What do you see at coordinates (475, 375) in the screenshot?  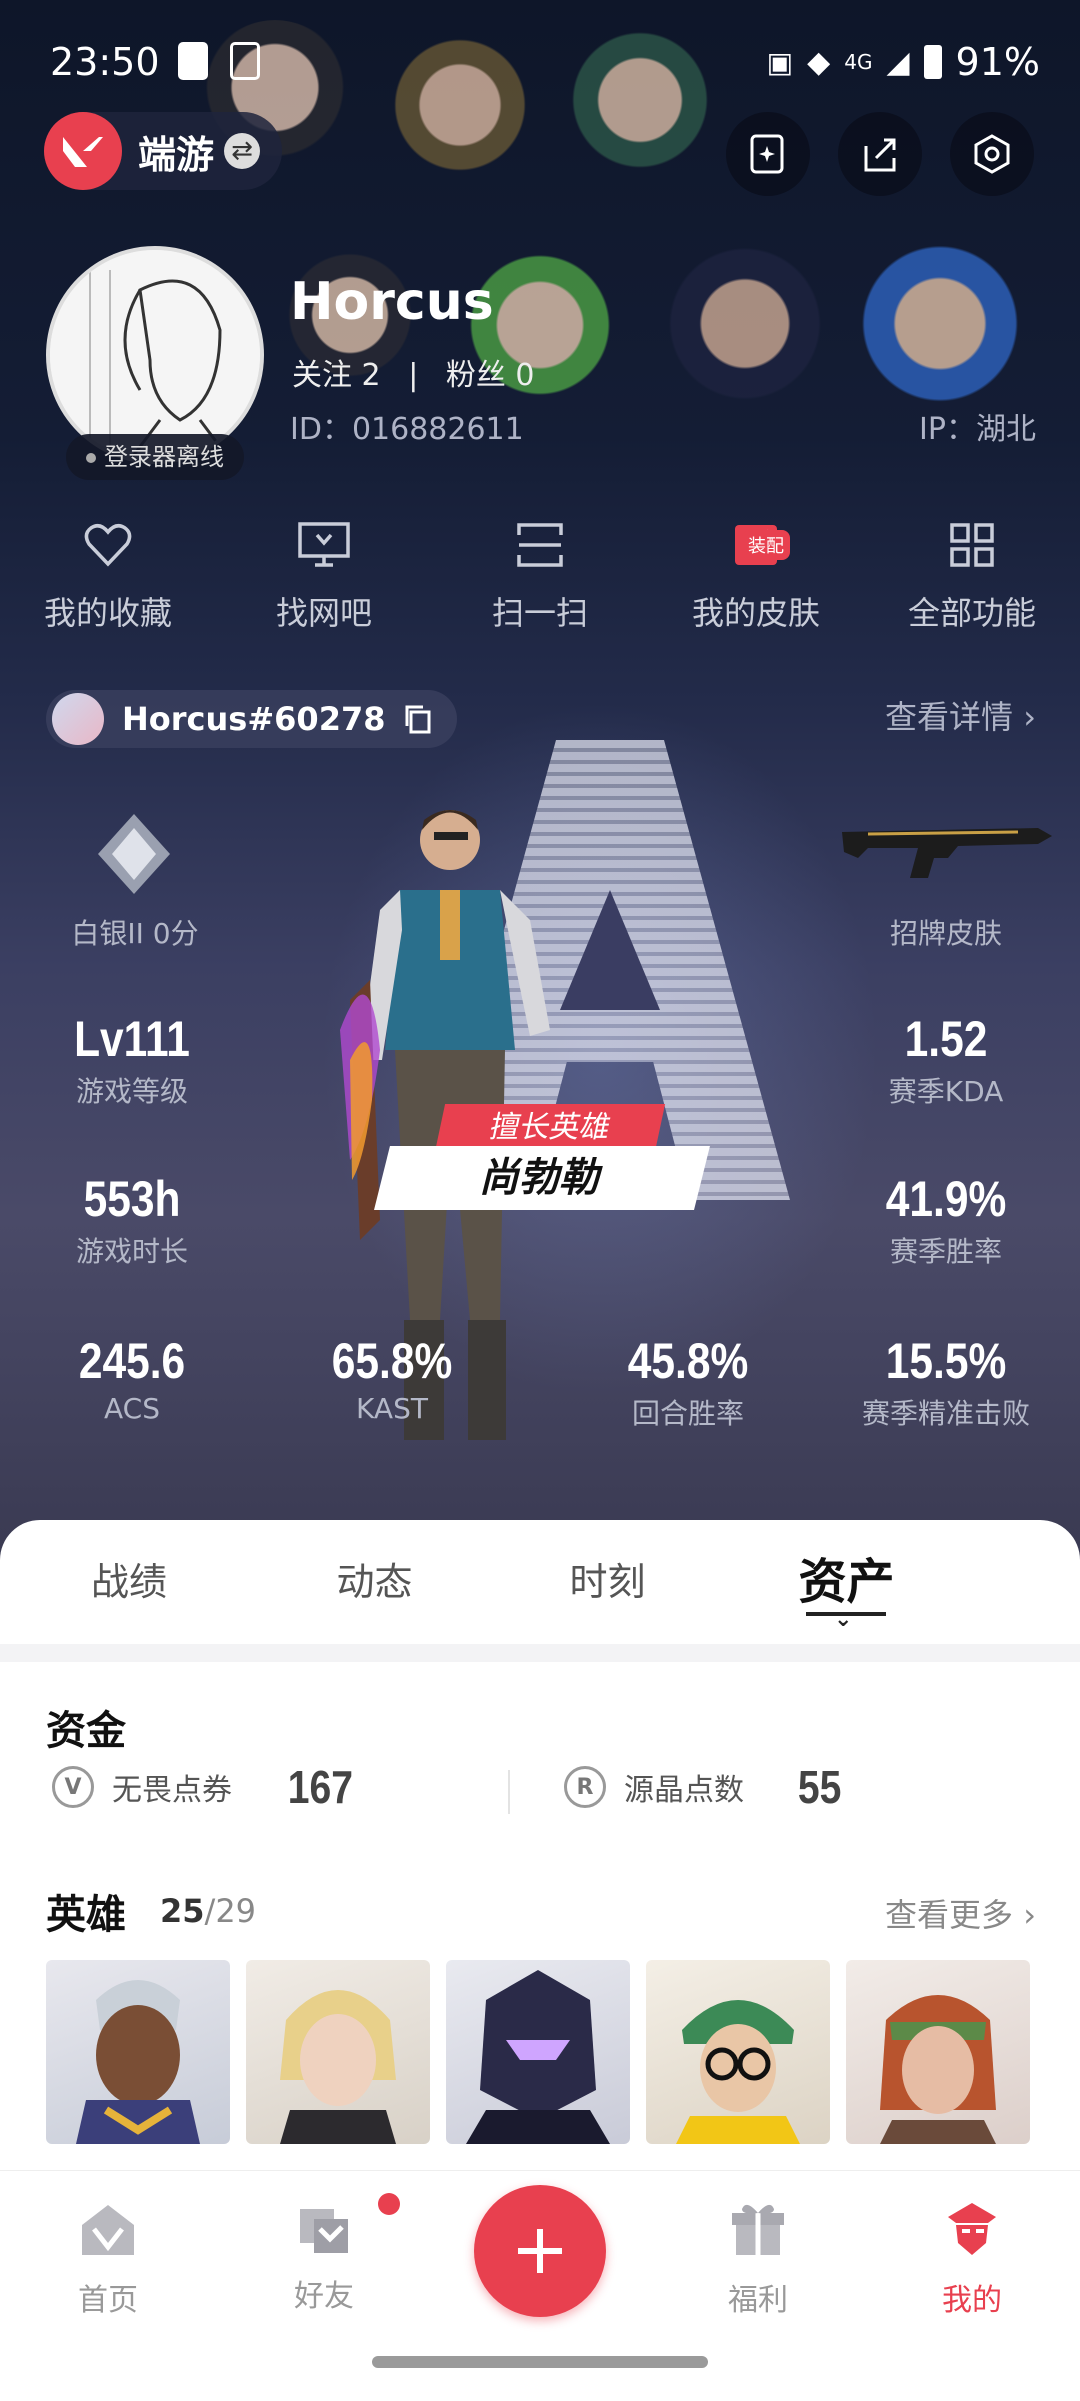 I see `fans-label: 粉丝` at bounding box center [475, 375].